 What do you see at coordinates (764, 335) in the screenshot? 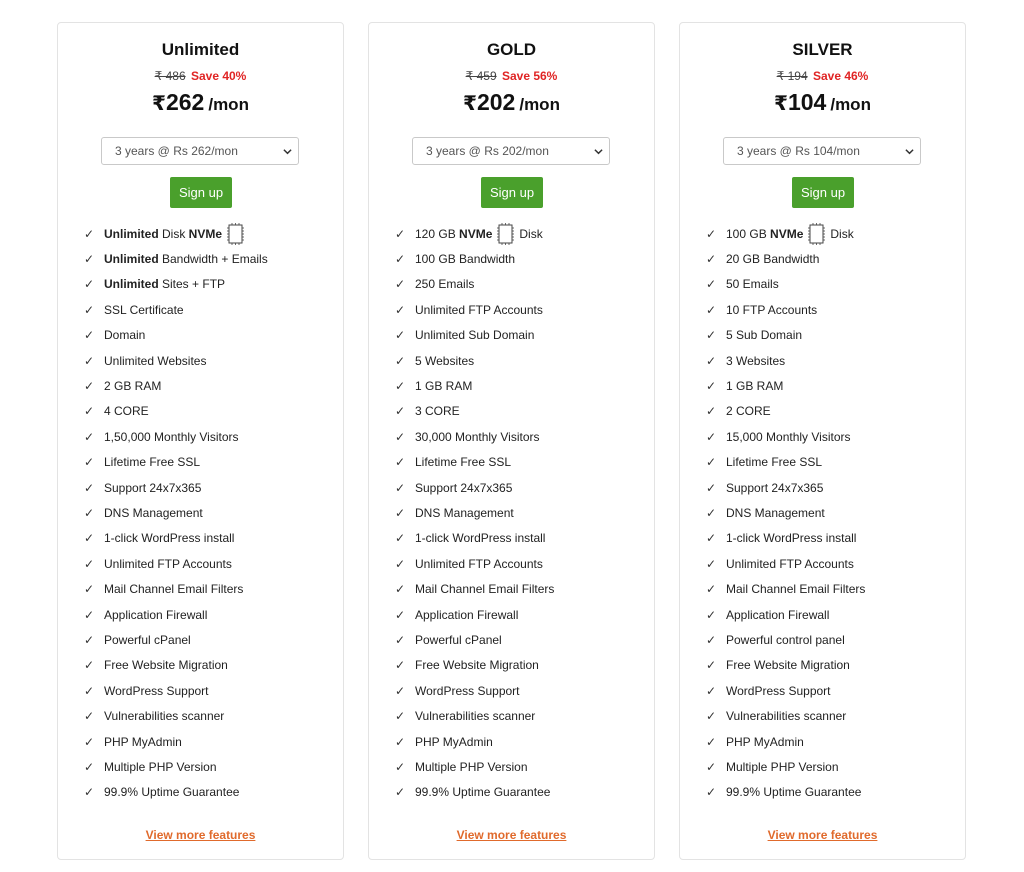
I see `feature-text: 5 Sub Domain` at bounding box center [764, 335].